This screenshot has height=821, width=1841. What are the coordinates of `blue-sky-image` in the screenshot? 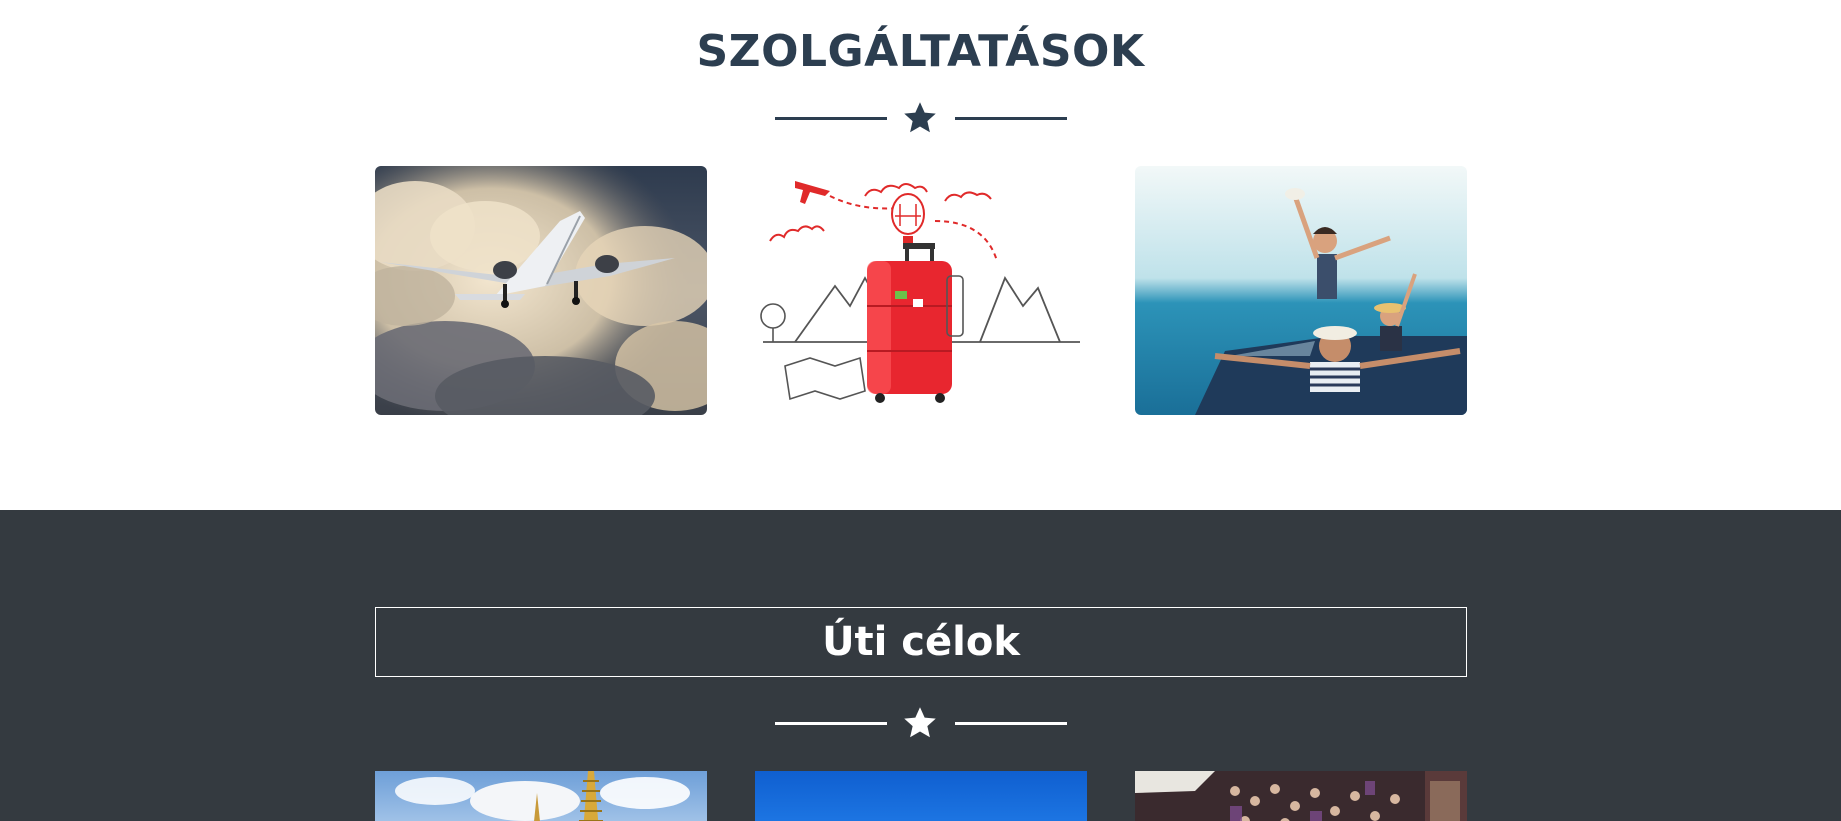 It's located at (921, 796).